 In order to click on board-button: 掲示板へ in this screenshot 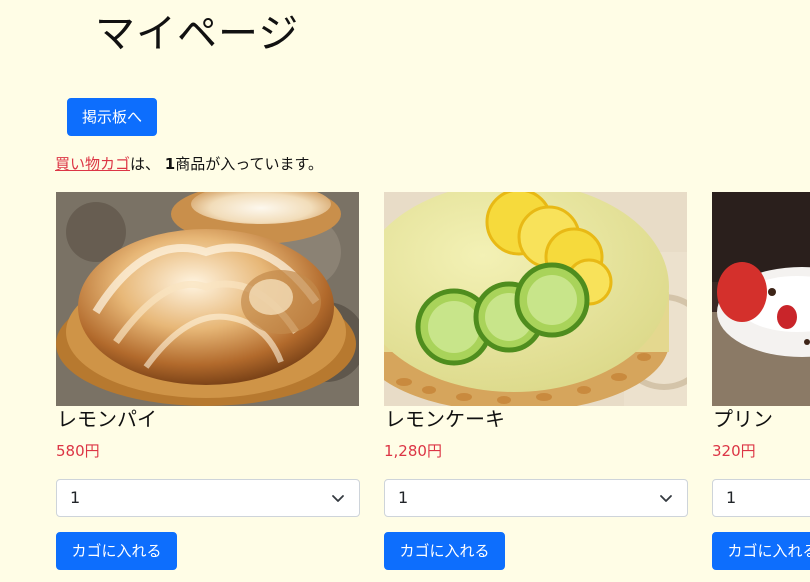, I will do `click(112, 117)`.